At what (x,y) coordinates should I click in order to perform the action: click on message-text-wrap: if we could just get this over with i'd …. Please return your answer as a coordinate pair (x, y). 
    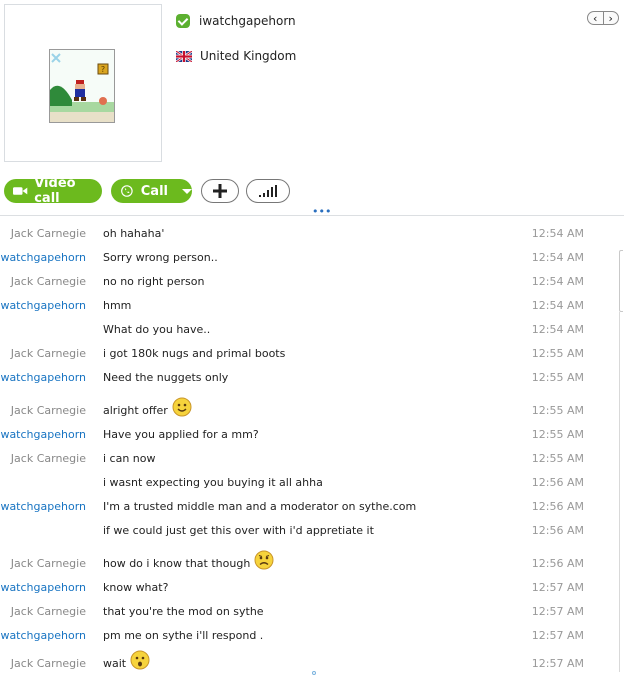
    Looking at the image, I should click on (238, 531).